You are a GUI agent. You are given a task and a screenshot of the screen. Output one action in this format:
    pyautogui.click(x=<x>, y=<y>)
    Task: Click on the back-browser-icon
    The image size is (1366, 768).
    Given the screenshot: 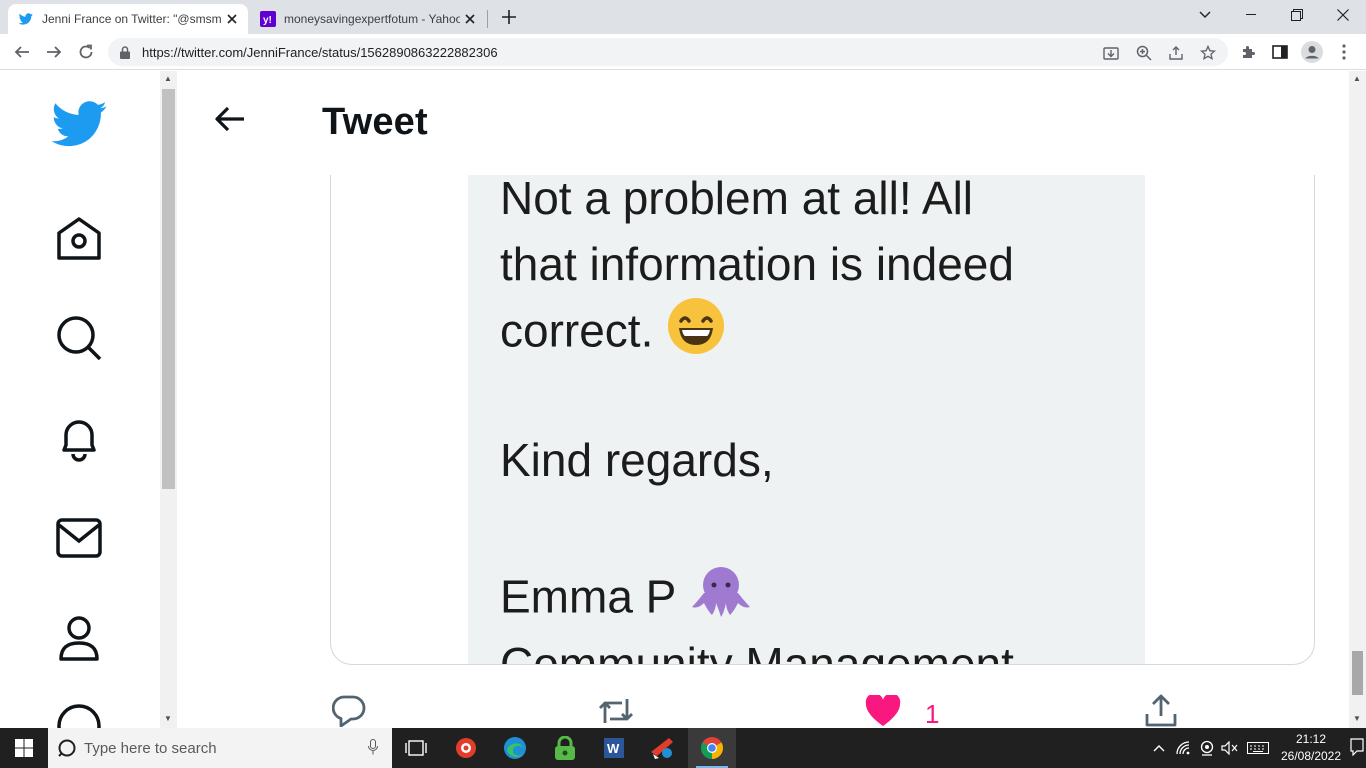 What is the action you would take?
    pyautogui.click(x=22, y=52)
    